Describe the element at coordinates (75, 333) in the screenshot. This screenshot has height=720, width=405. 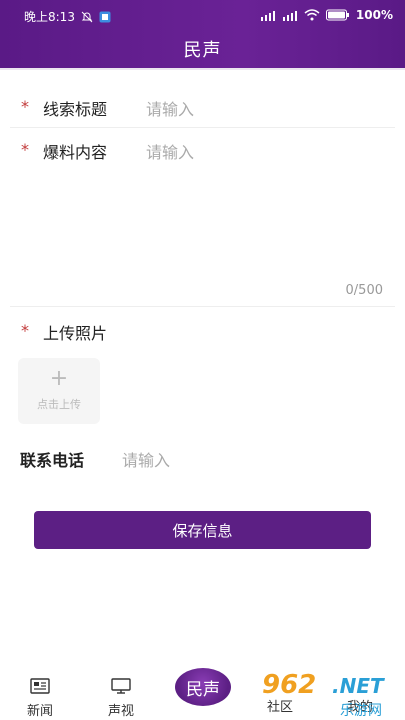
I see `upload-label: 上传照片` at that location.